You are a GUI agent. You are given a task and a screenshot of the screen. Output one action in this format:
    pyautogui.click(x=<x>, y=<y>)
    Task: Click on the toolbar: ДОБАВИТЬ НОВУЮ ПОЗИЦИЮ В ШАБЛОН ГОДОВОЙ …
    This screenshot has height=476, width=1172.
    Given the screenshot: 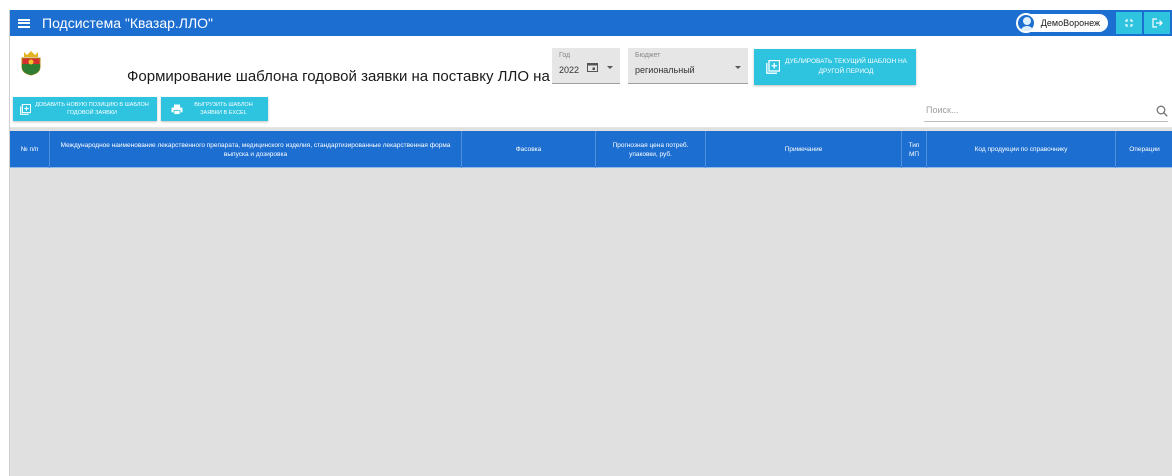 What is the action you would take?
    pyautogui.click(x=591, y=110)
    